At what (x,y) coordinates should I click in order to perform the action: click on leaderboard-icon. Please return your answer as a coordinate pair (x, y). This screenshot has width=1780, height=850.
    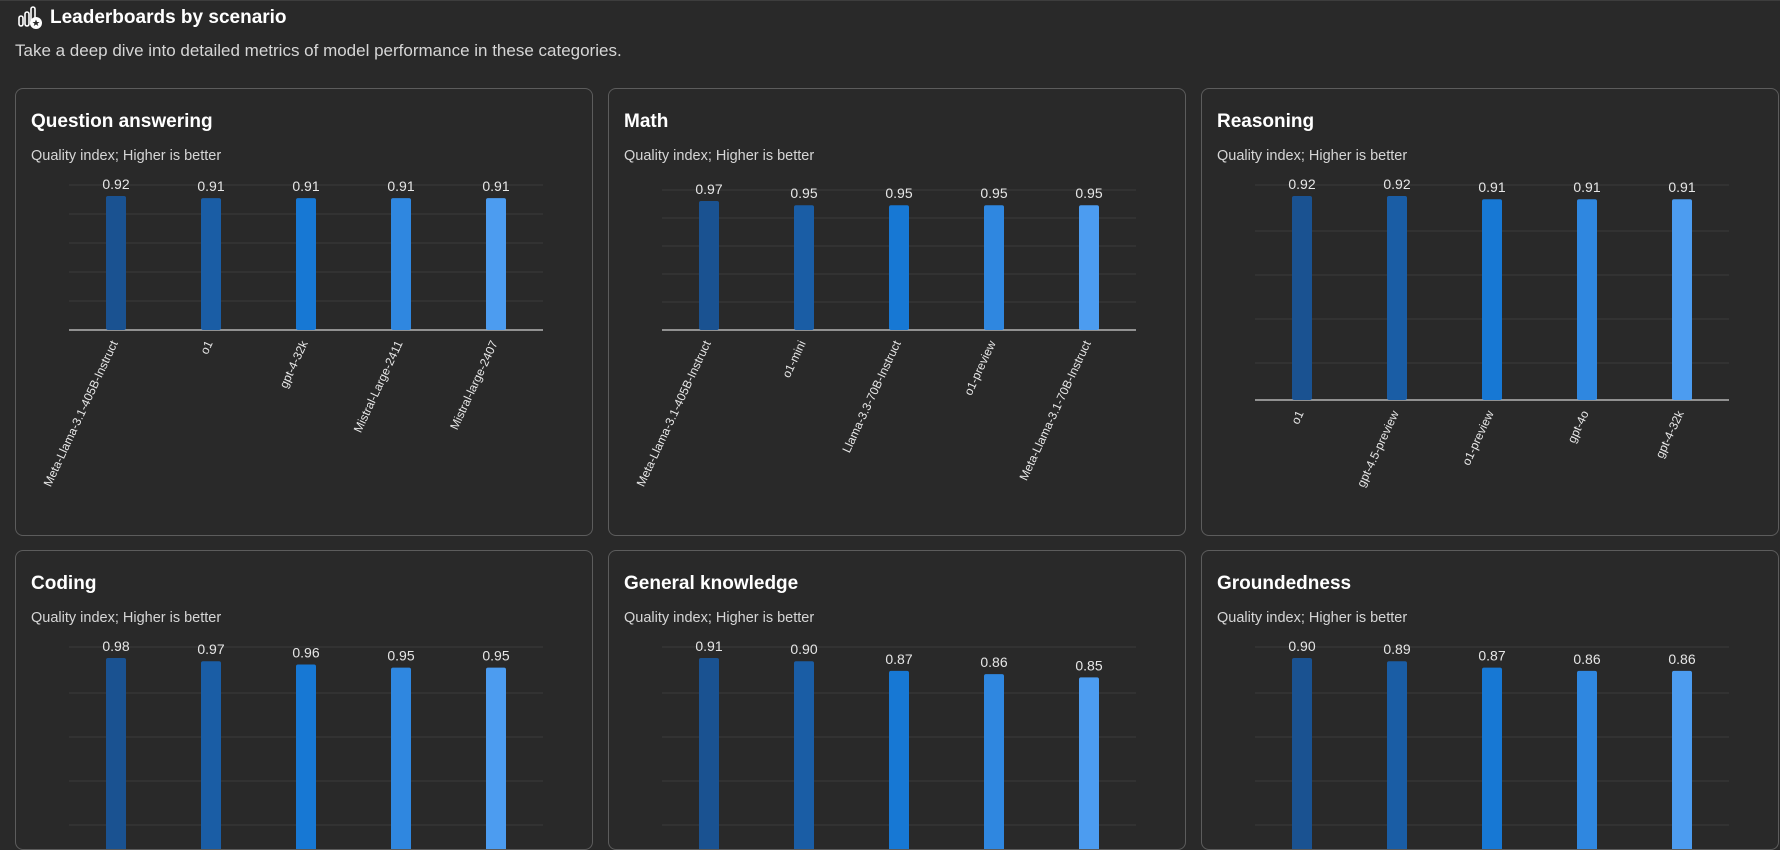
    Looking at the image, I should click on (30, 17).